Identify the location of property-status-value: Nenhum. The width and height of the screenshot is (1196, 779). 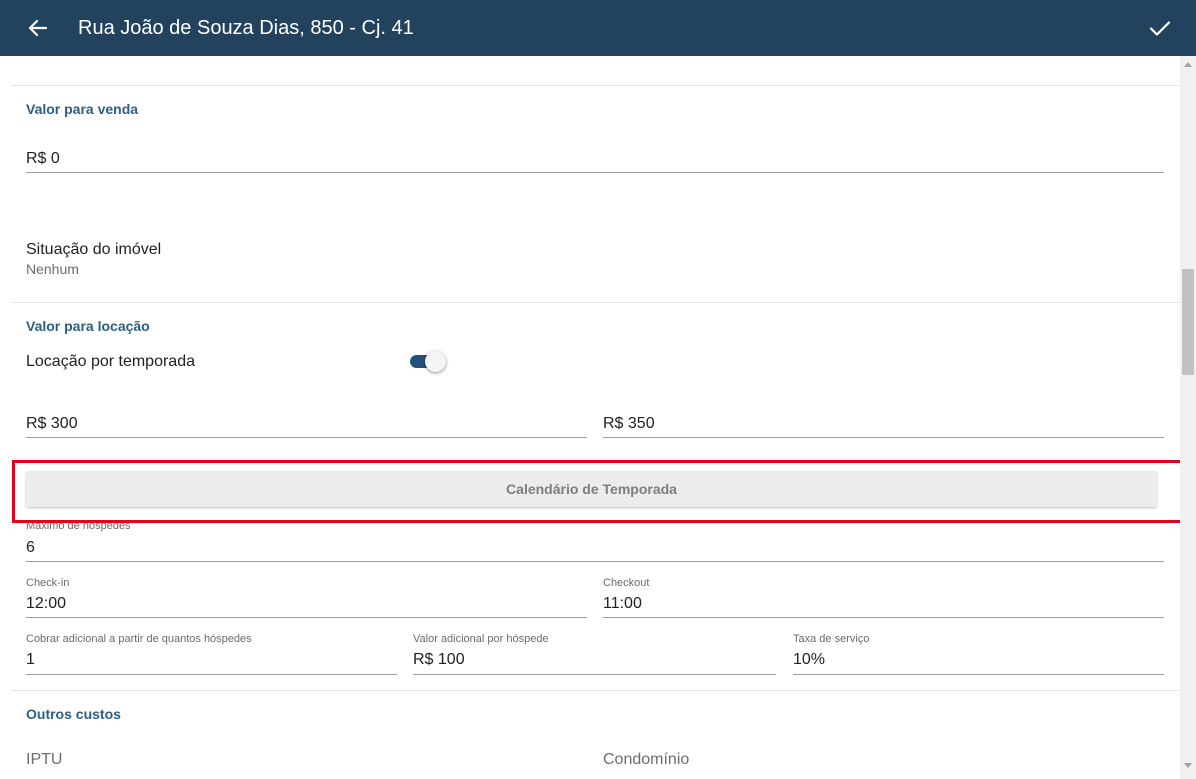
(52, 269).